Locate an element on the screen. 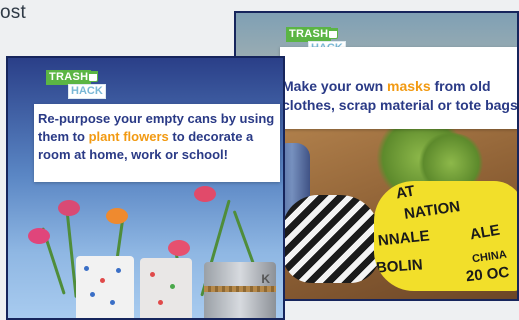 The image size is (519, 320). yellow-printed-mask: AT NATION NNALE ALE BOLIN CHINA 20 OC is located at coordinates (445, 236).